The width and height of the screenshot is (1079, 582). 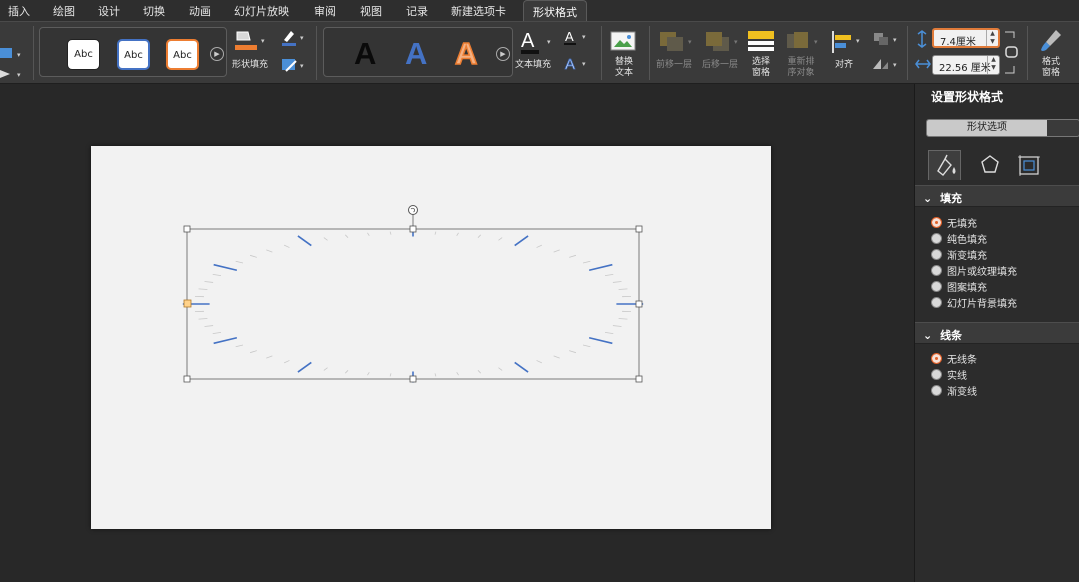 What do you see at coordinates (182, 54) in the screenshot?
I see `shape-style-orange-outline: Abc` at bounding box center [182, 54].